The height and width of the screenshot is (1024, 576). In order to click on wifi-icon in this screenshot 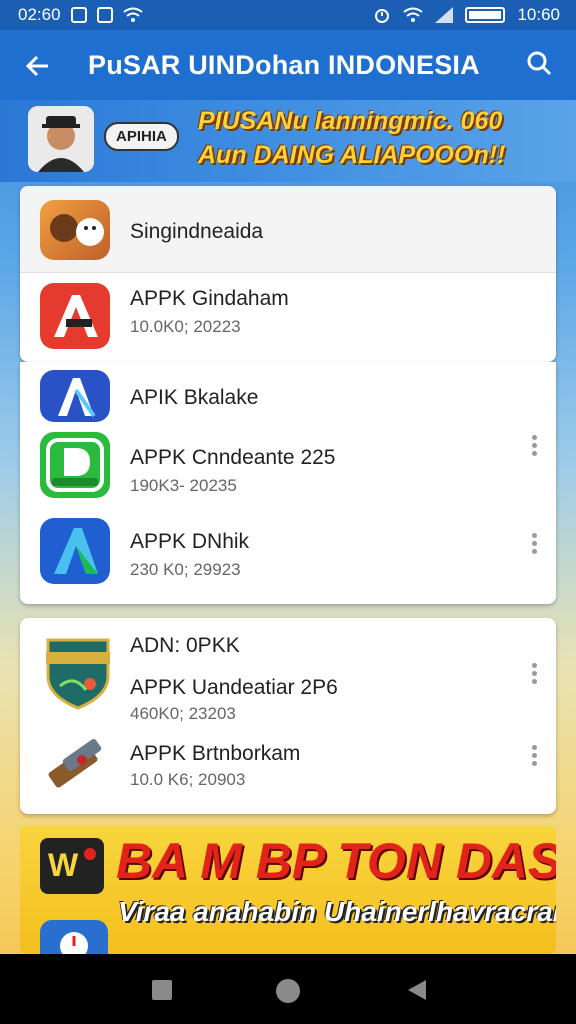, I will do `click(132, 14)`.